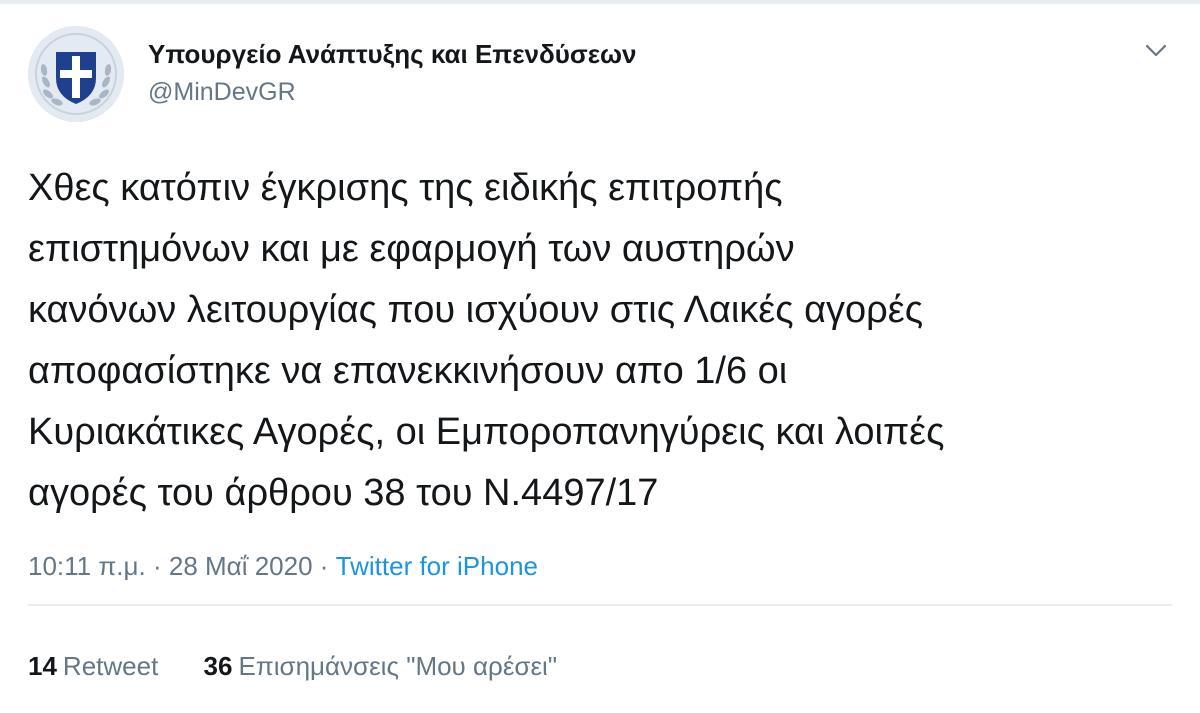 The height and width of the screenshot is (713, 1200). Describe the element at coordinates (437, 566) in the screenshot. I see `tweet-source-link: Twitter for iPhone` at that location.